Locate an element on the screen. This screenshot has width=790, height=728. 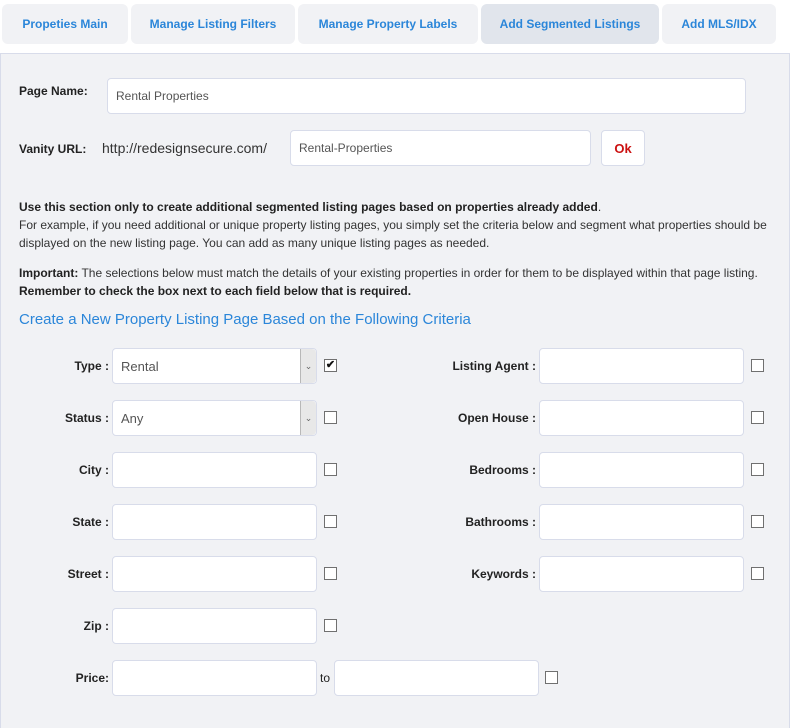
tab-manage-listing-filters: Manage Listing Filters is located at coordinates (213, 24).